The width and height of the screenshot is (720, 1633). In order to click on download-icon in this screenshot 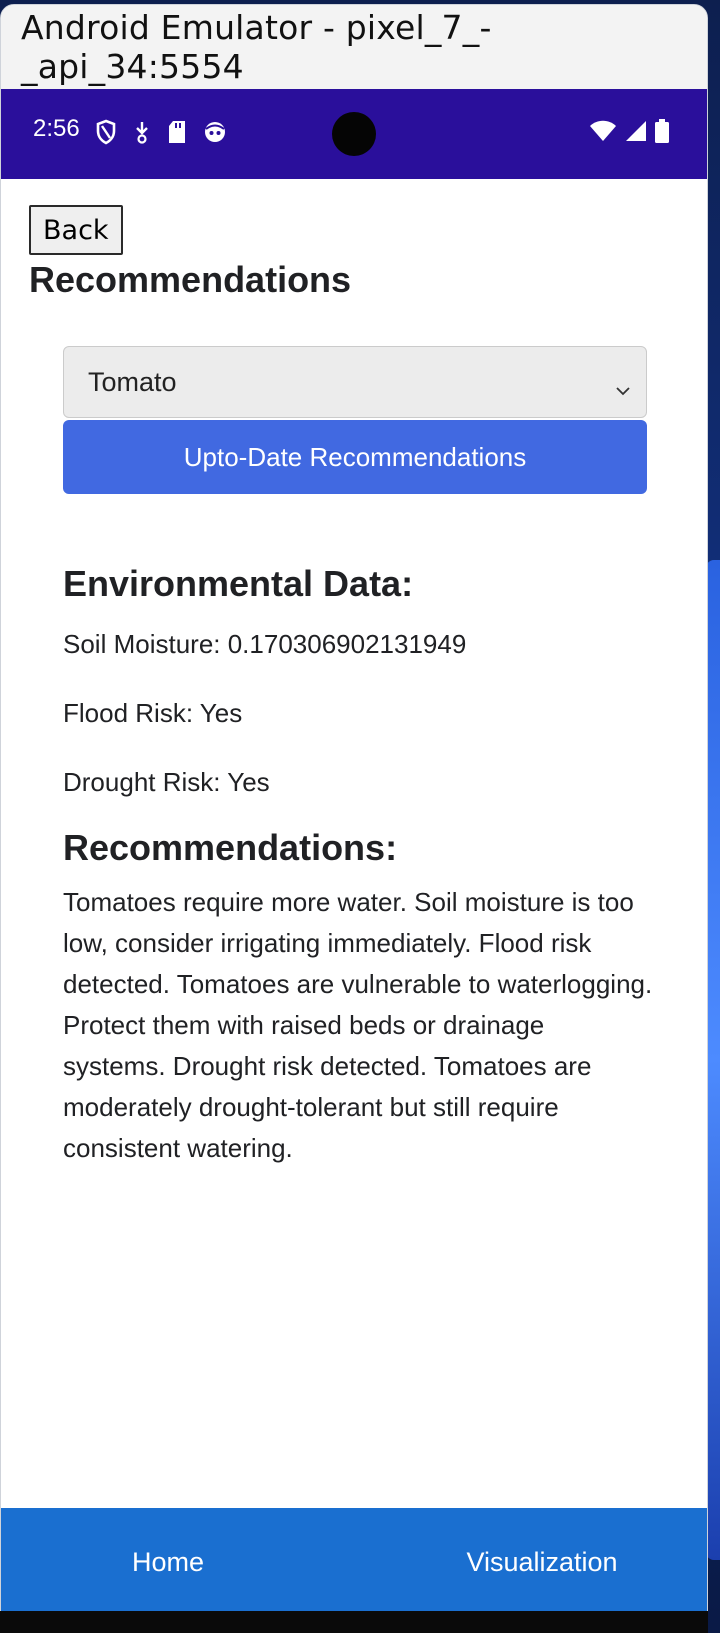, I will do `click(142, 132)`.